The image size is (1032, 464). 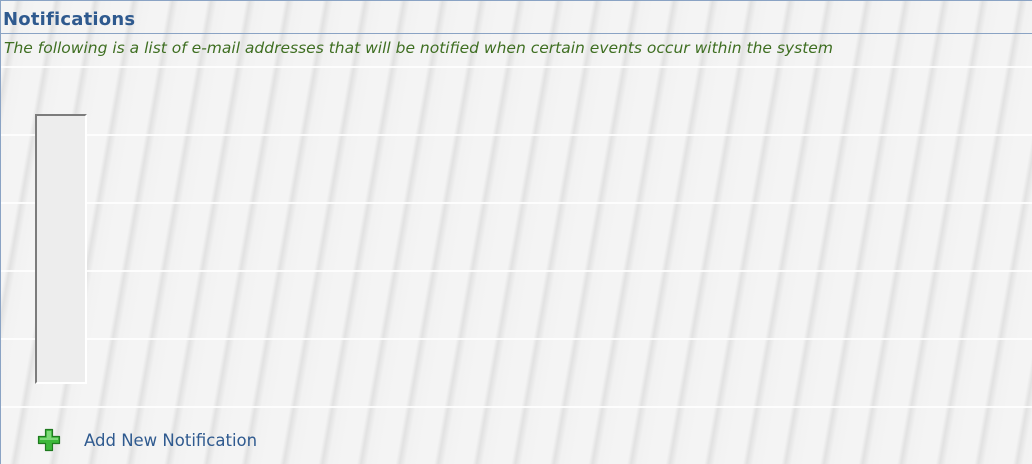 What do you see at coordinates (69, 19) in the screenshot?
I see `section-title: Notifications` at bounding box center [69, 19].